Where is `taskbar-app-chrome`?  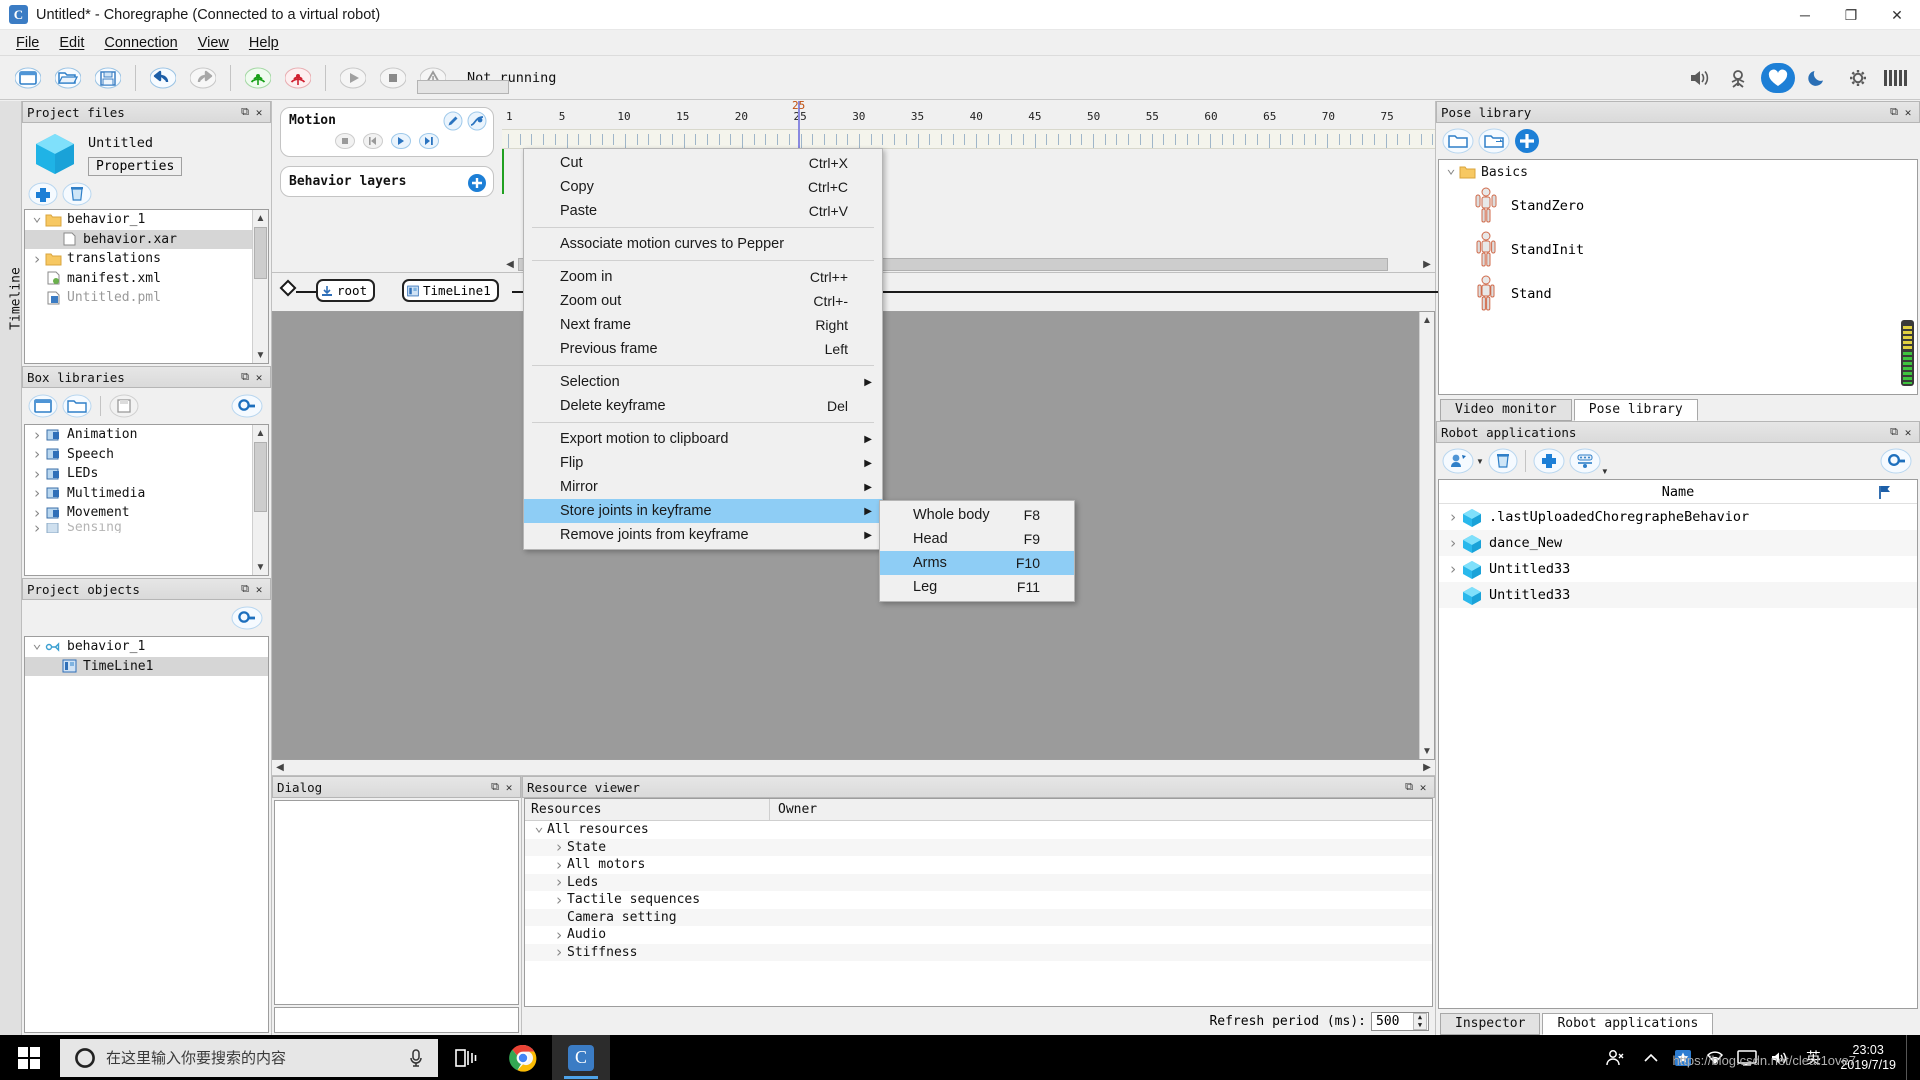
taskbar-app-chrome is located at coordinates (523, 1057).